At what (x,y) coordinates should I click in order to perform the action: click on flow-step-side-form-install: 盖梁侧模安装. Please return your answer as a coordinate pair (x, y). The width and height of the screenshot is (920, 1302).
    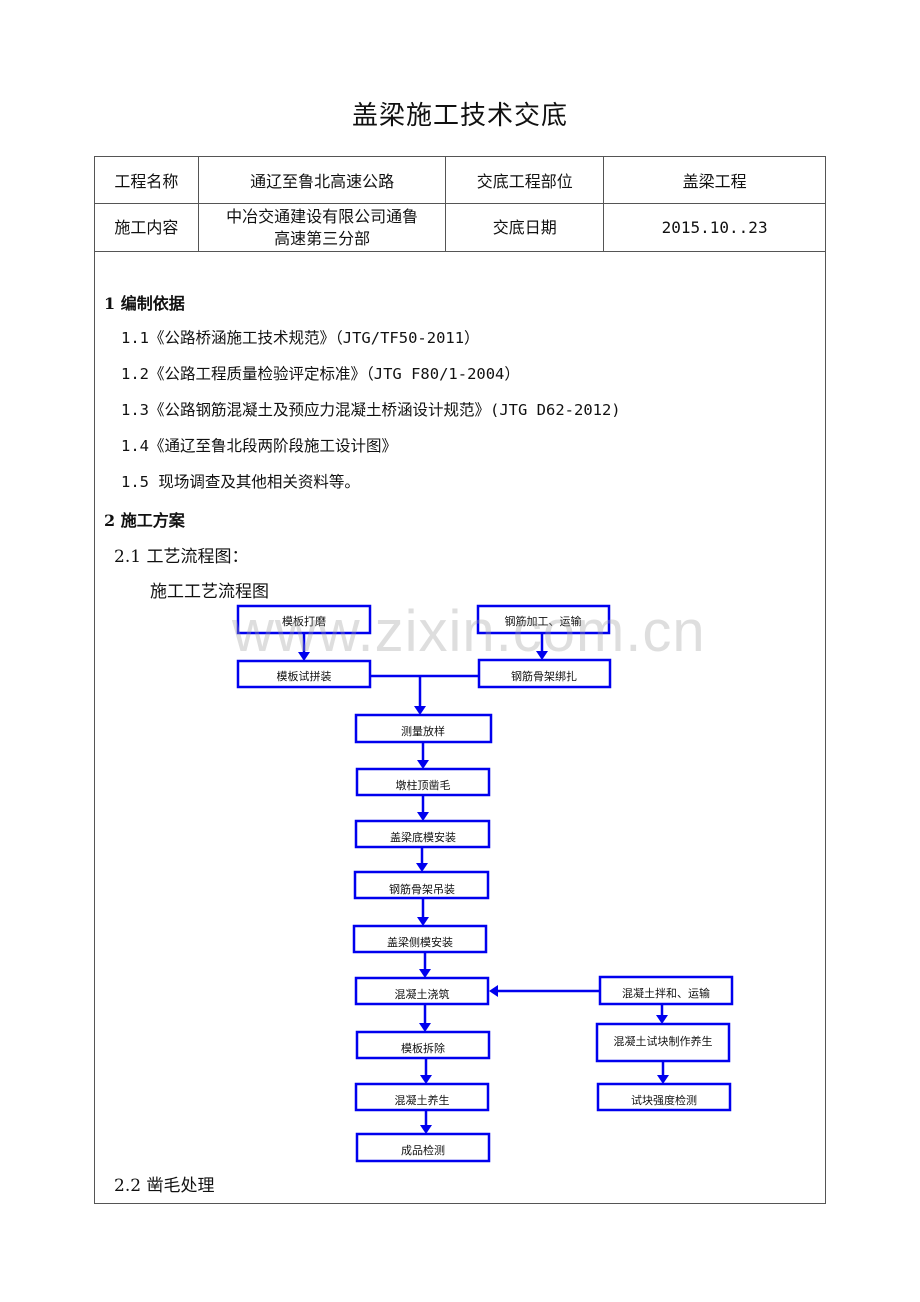
    Looking at the image, I should click on (420, 939).